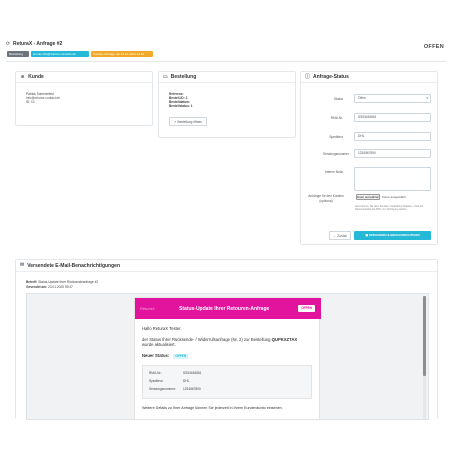 The image size is (452, 452). I want to click on header-divider, so click(226, 61).